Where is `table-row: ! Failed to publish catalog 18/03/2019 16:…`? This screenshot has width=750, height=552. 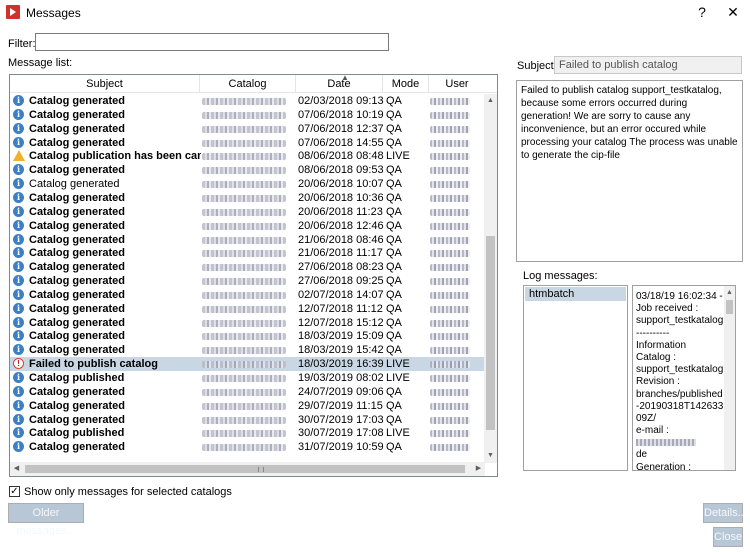 table-row: ! Failed to publish catalog 18/03/2019 16:… is located at coordinates (253, 364).